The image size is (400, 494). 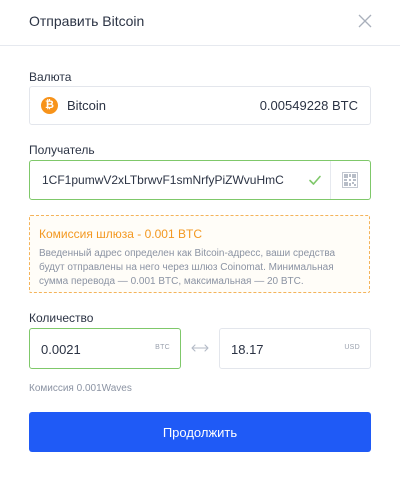 I want to click on crypto-amount-field: BTC, so click(x=105, y=348).